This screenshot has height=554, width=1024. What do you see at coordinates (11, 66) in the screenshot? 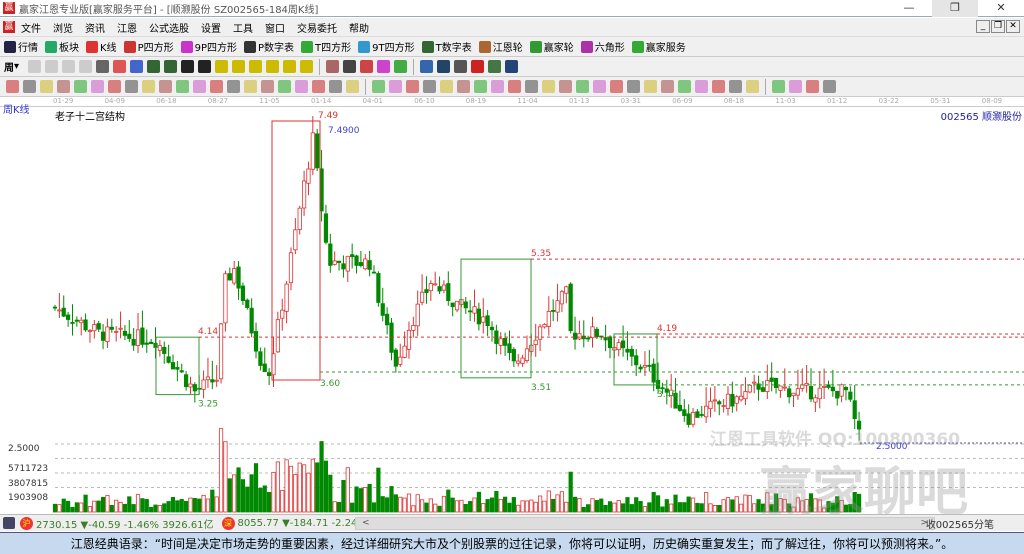
I see `period-select: 周 ▾` at bounding box center [11, 66].